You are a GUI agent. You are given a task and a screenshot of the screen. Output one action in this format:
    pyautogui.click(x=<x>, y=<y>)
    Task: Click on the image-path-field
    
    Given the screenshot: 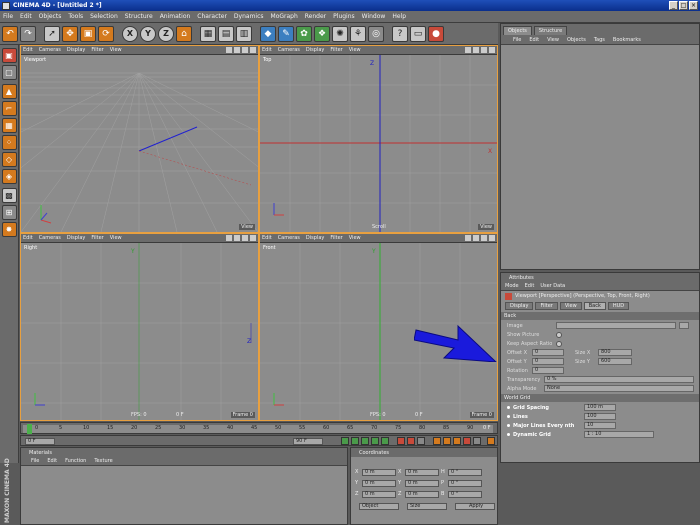 What is the action you would take?
    pyautogui.click(x=616, y=325)
    